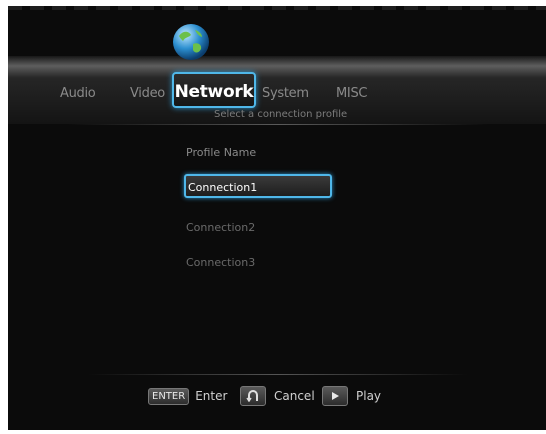  What do you see at coordinates (78, 93) in the screenshot?
I see `tab-audio: Audio` at bounding box center [78, 93].